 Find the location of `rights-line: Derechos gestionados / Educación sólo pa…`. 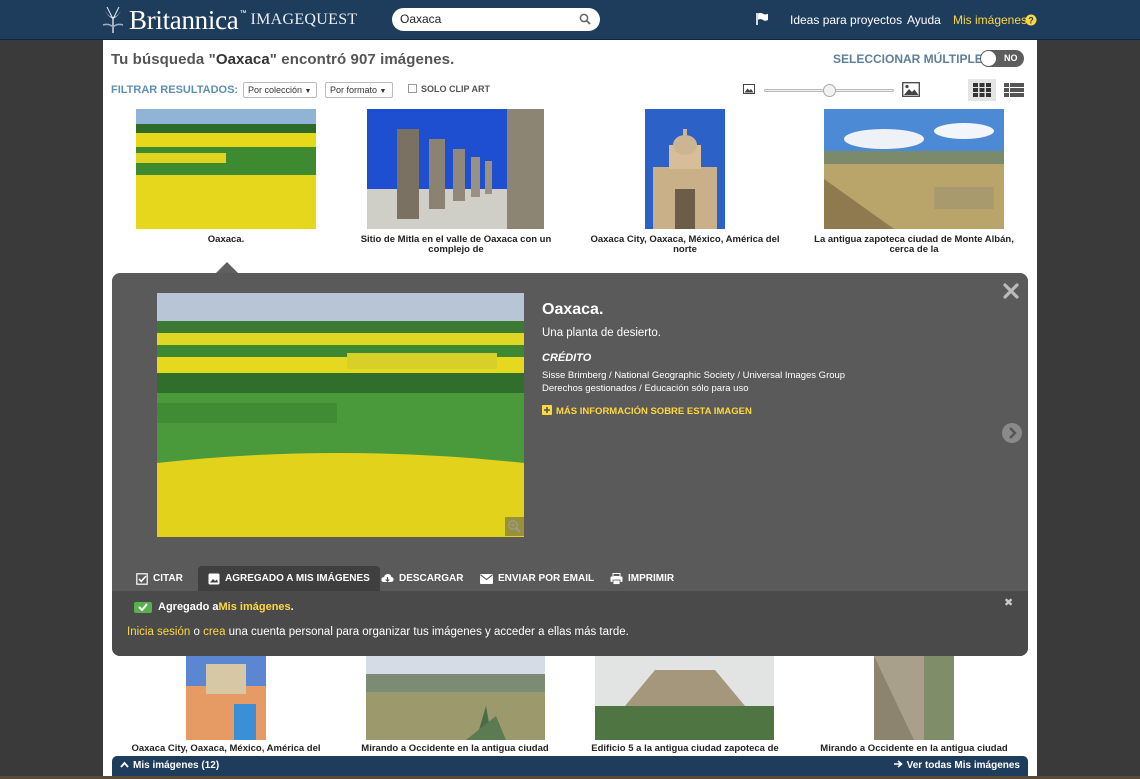

rights-line: Derechos gestionados / Educación sólo pa… is located at coordinates (645, 388).